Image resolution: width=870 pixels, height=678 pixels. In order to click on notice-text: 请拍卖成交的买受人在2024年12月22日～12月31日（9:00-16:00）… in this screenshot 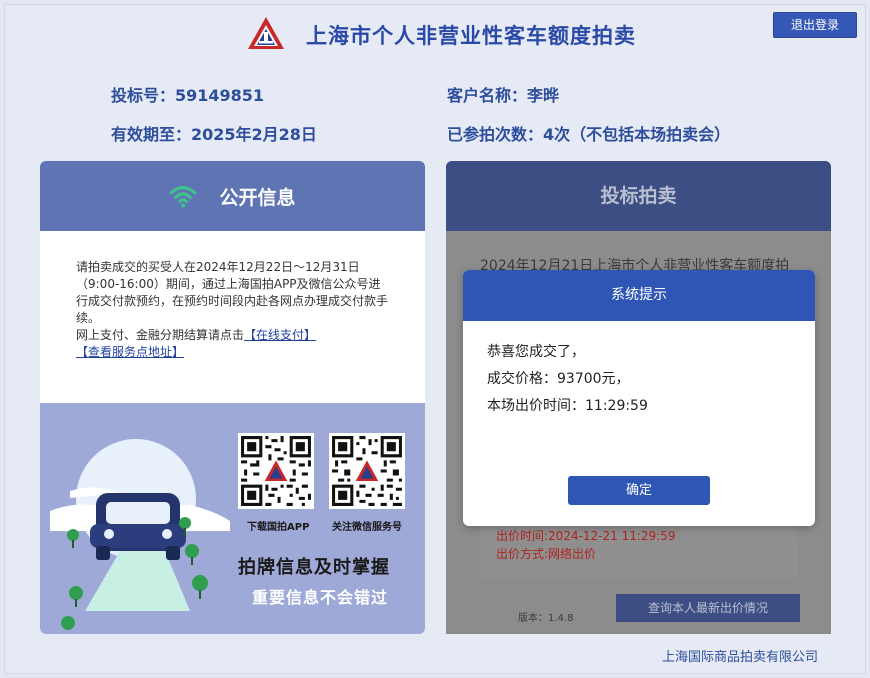, I will do `click(232, 292)`.